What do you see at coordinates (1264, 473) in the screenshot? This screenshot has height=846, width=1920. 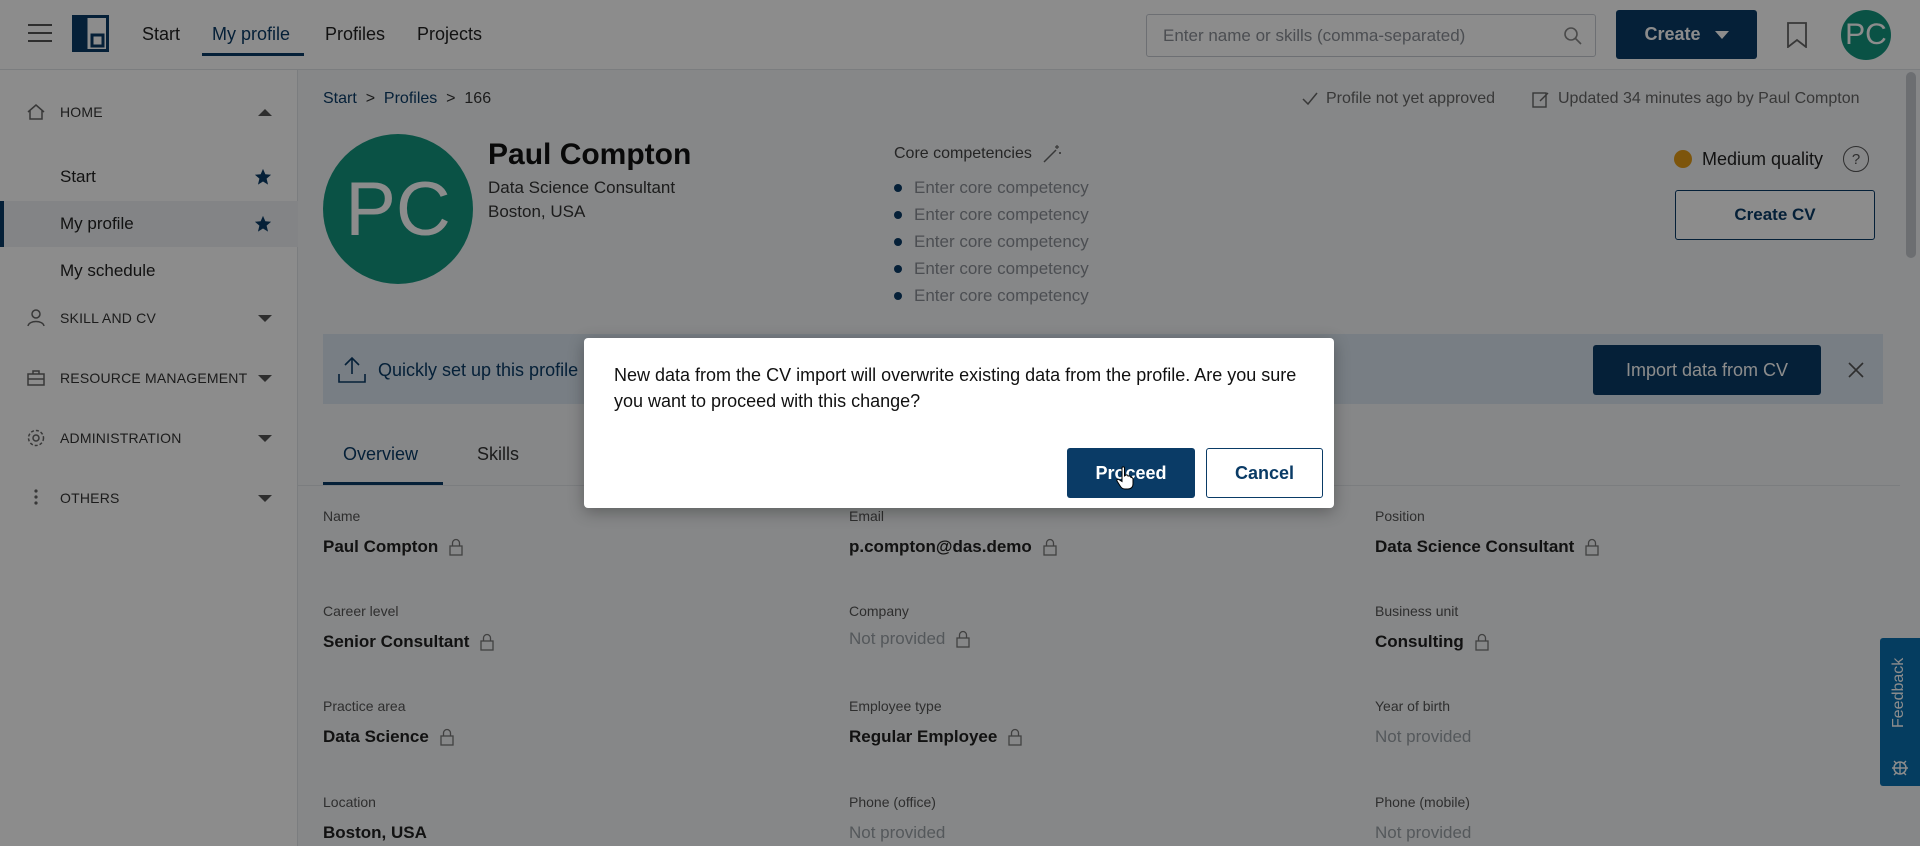 I see `cancel-button: Cancel` at bounding box center [1264, 473].